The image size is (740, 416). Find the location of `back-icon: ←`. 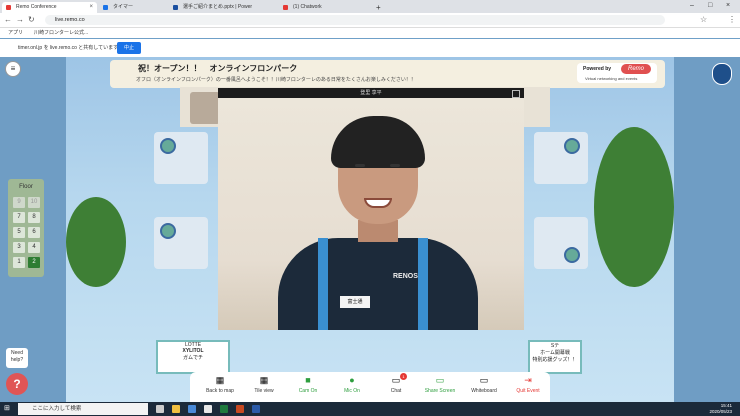

back-icon: ← is located at coordinates (8, 20).